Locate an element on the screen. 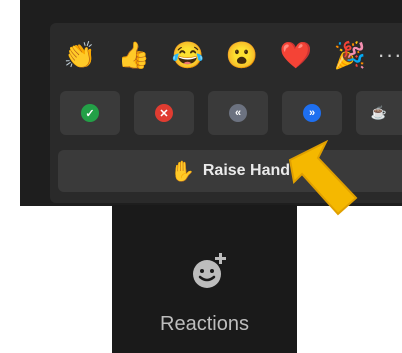  status-reactions-row: ✓ ✕ « » ☕ is located at coordinates (226, 114).